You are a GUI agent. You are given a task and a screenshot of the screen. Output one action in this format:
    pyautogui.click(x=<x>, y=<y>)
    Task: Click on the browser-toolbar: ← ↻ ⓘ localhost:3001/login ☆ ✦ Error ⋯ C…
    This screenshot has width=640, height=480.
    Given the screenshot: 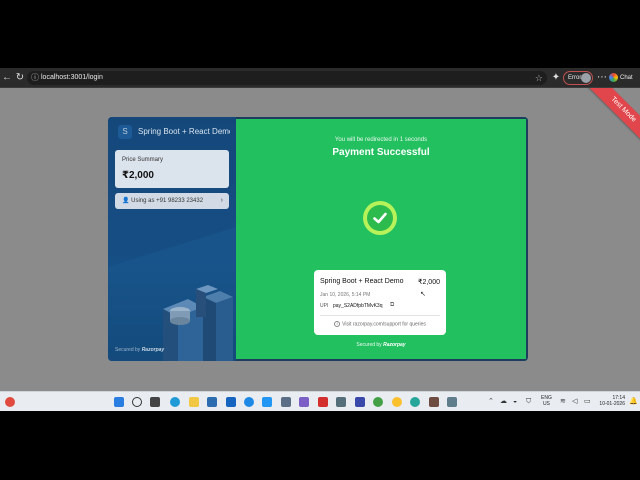 What is the action you would take?
    pyautogui.click(x=320, y=78)
    